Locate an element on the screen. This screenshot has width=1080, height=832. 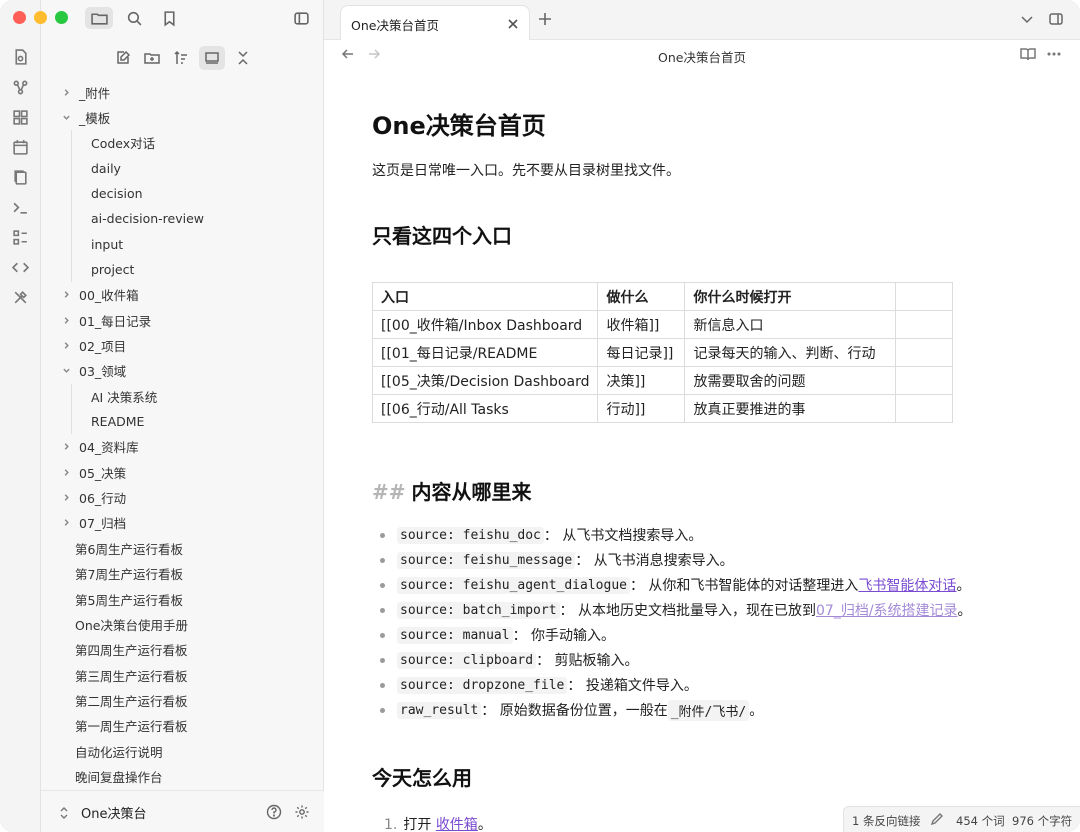
table-cell: 收件箱]] is located at coordinates (641, 324).